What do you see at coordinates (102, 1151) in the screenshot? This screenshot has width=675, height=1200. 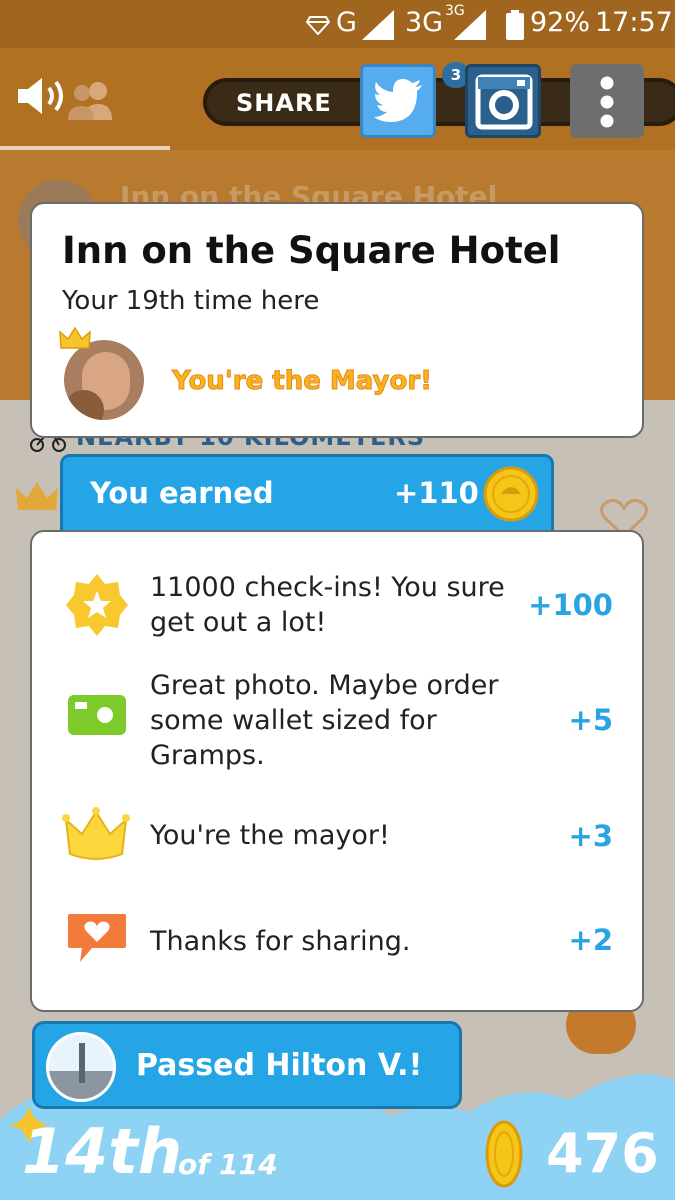 I see `rank-position: 14th` at bounding box center [102, 1151].